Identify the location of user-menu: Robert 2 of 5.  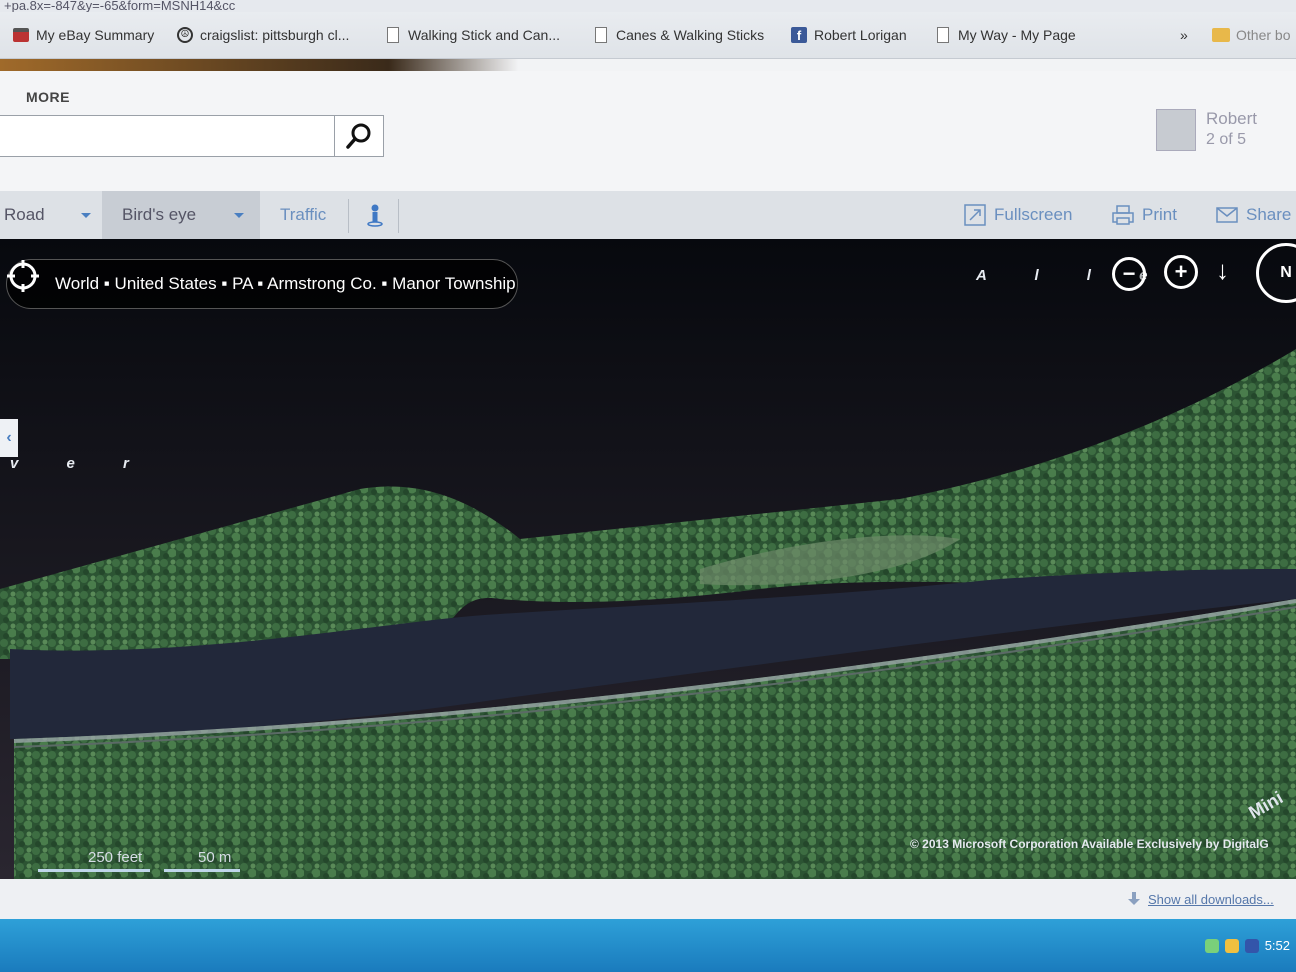
(1221, 132).